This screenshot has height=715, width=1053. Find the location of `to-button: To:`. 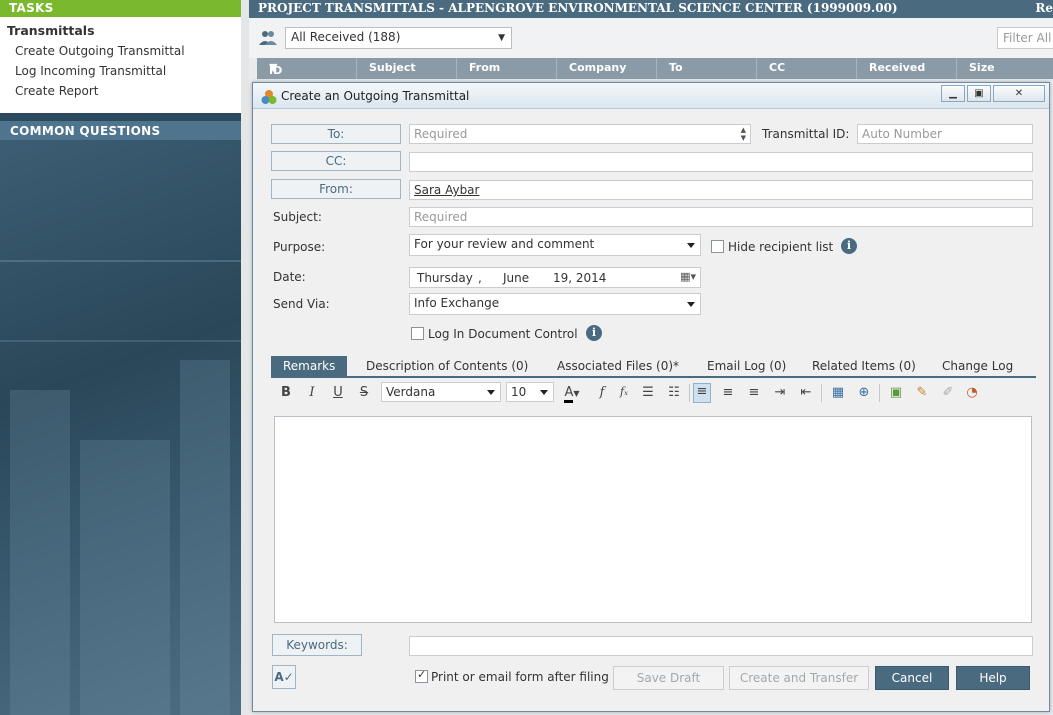

to-button: To: is located at coordinates (336, 134).